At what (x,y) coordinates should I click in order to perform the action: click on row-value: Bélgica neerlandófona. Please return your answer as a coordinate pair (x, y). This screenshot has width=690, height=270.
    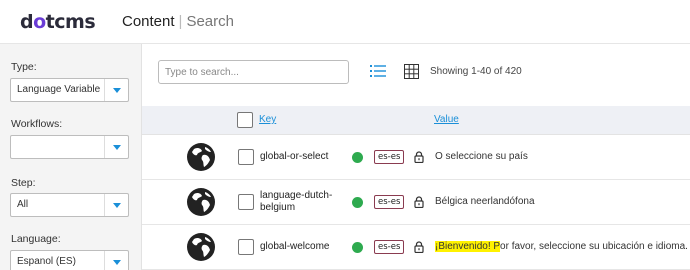
    Looking at the image, I should click on (485, 201).